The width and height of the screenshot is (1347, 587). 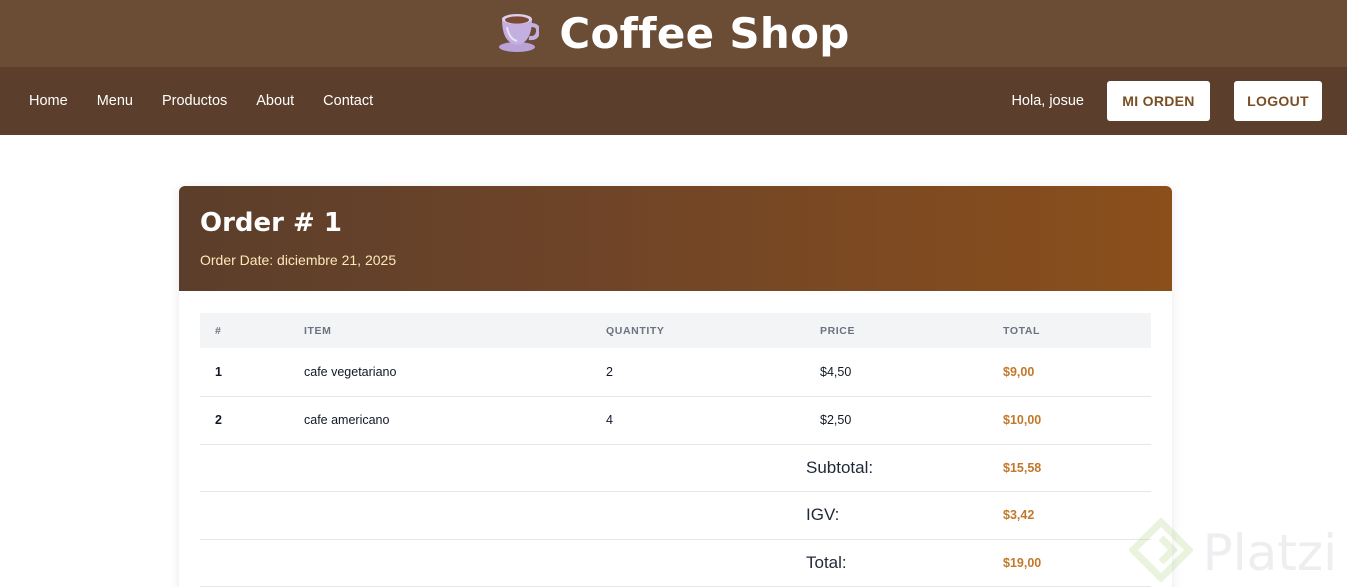 I want to click on row-item: cafe americano, so click(x=455, y=420).